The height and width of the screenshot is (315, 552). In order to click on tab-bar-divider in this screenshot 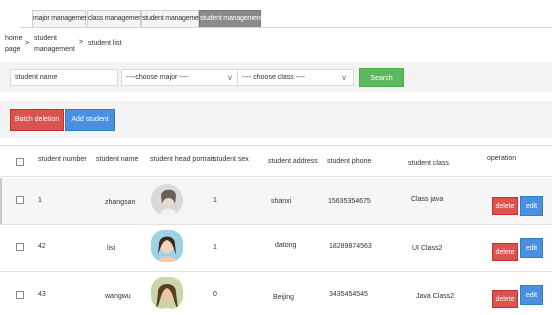, I will do `click(286, 27)`.